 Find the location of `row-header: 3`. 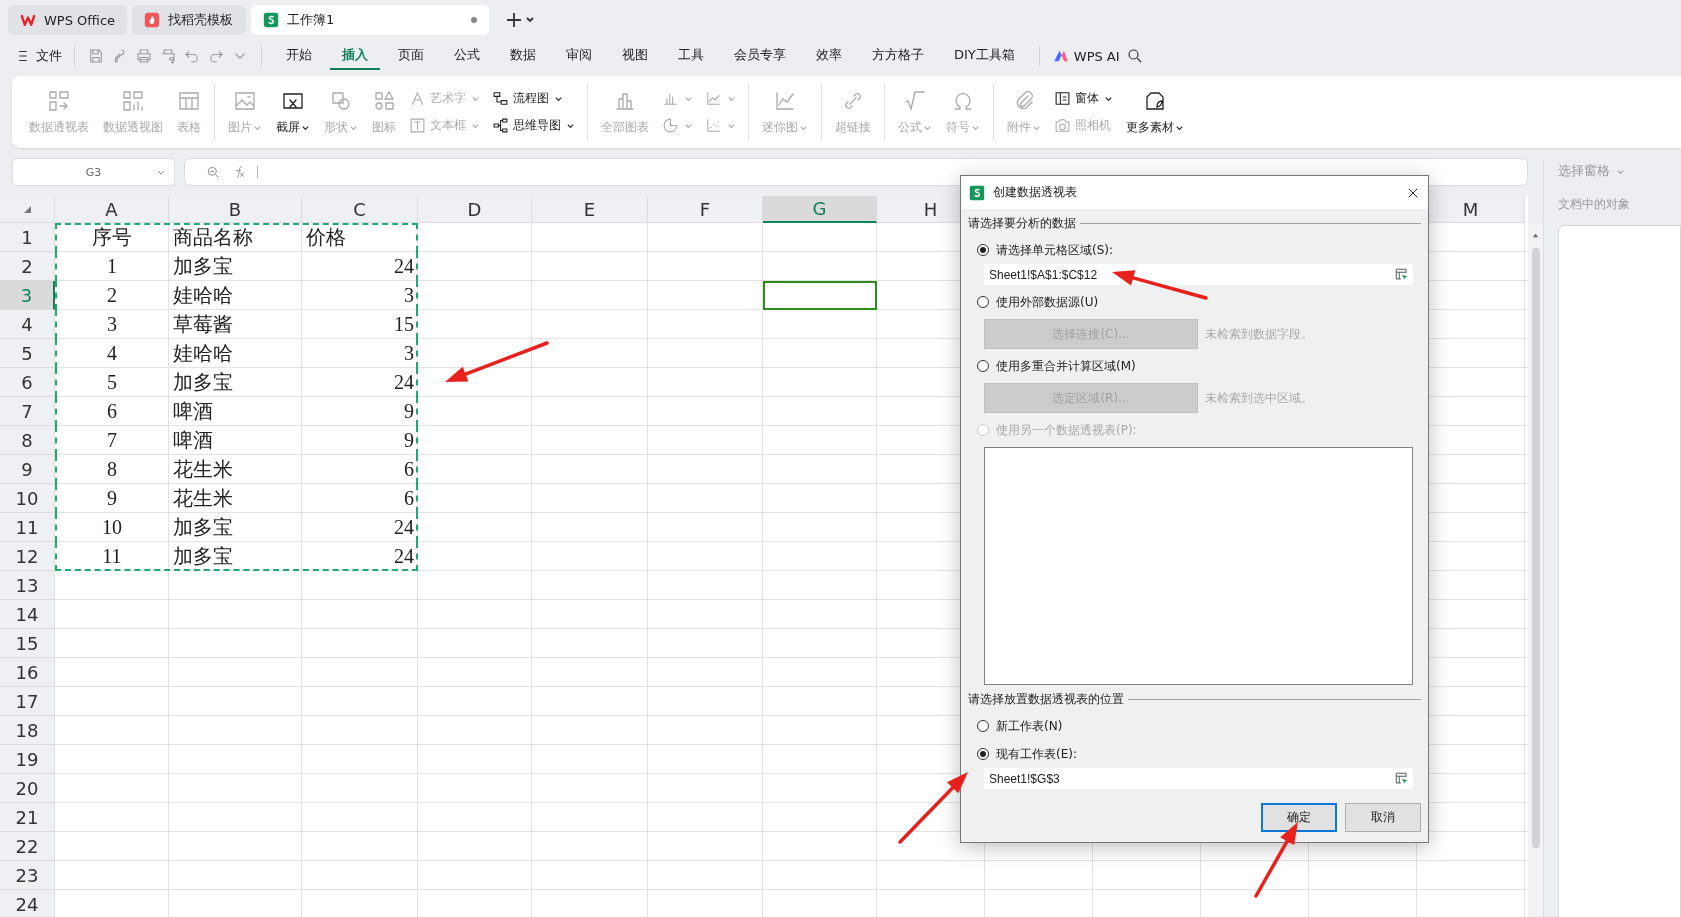

row-header: 3 is located at coordinates (27, 295).